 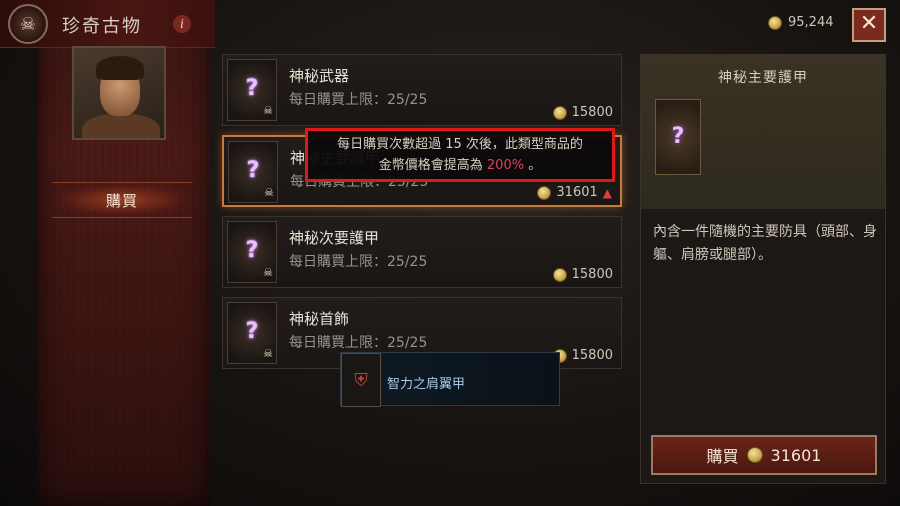 I want to click on gold-balance: 95,244, so click(x=801, y=22).